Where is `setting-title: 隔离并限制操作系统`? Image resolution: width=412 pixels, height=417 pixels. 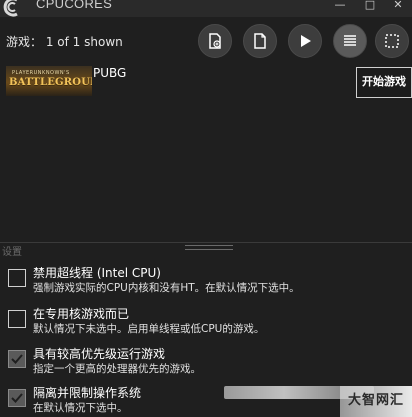 setting-title: 隔离并限制操作系统 is located at coordinates (87, 393).